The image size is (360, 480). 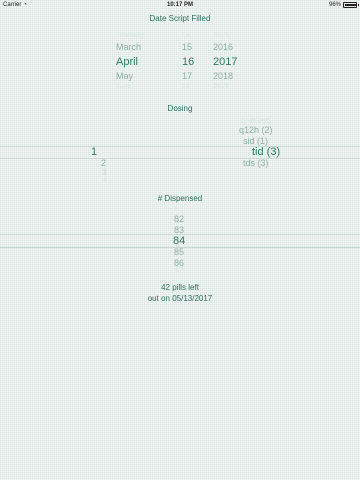 What do you see at coordinates (221, 35) in the screenshot?
I see `year-option: 2015` at bounding box center [221, 35].